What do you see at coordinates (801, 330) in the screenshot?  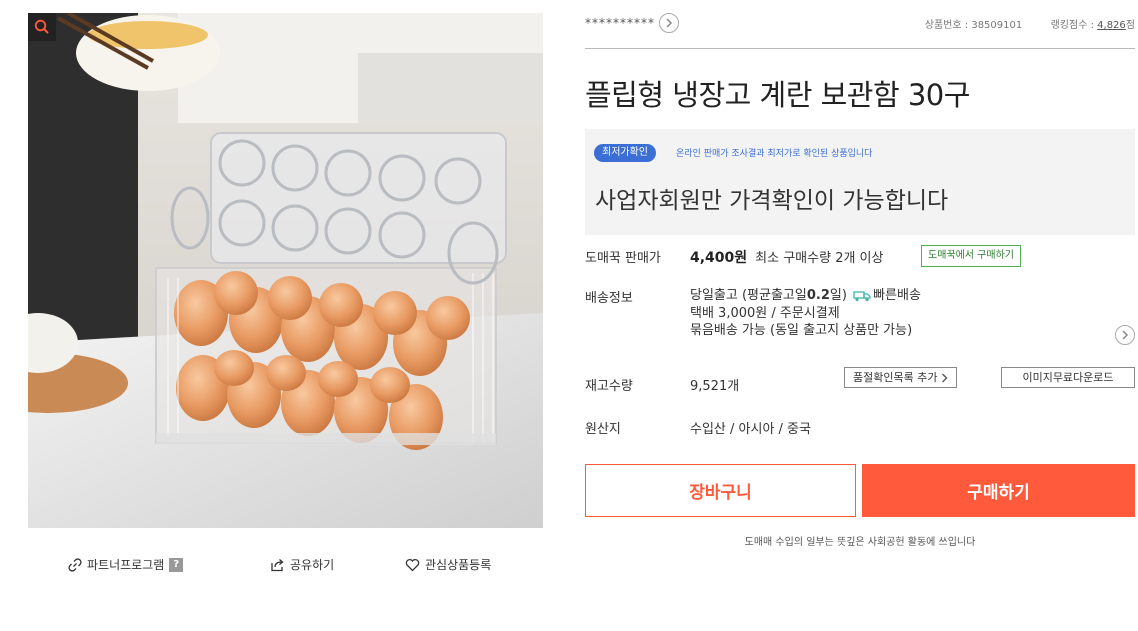 I see `shipping-line-3: 묶음배송 가능 (동일 출고지 상품만 가능)` at bounding box center [801, 330].